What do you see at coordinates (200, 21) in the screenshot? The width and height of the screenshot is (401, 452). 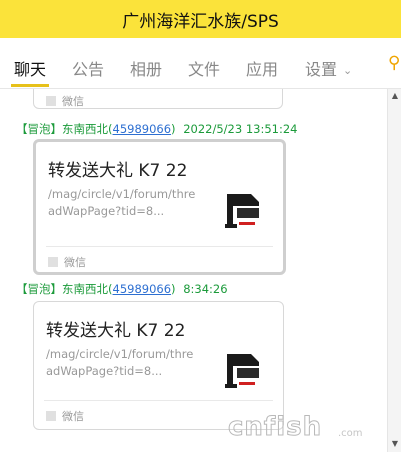 I see `window-title: 广州海洋汇水族/SPS` at bounding box center [200, 21].